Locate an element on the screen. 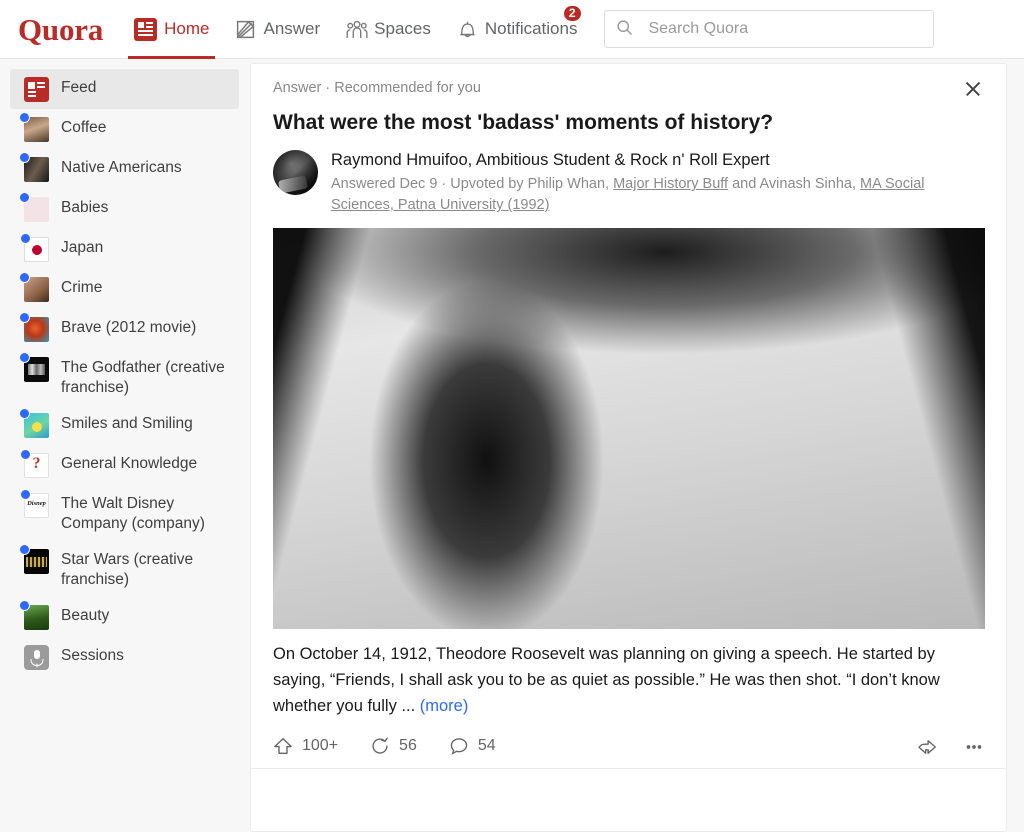 The width and height of the screenshot is (1024, 832). sessions-thumbnail-icon is located at coordinates (36, 657).